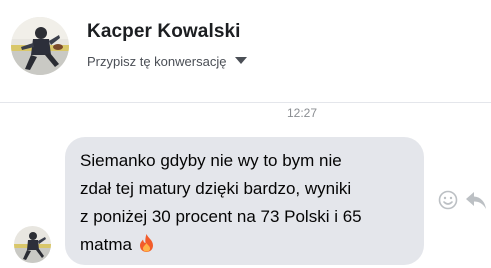 The height and width of the screenshot is (268, 491). What do you see at coordinates (448, 200) in the screenshot?
I see `smiley-react-icon` at bounding box center [448, 200].